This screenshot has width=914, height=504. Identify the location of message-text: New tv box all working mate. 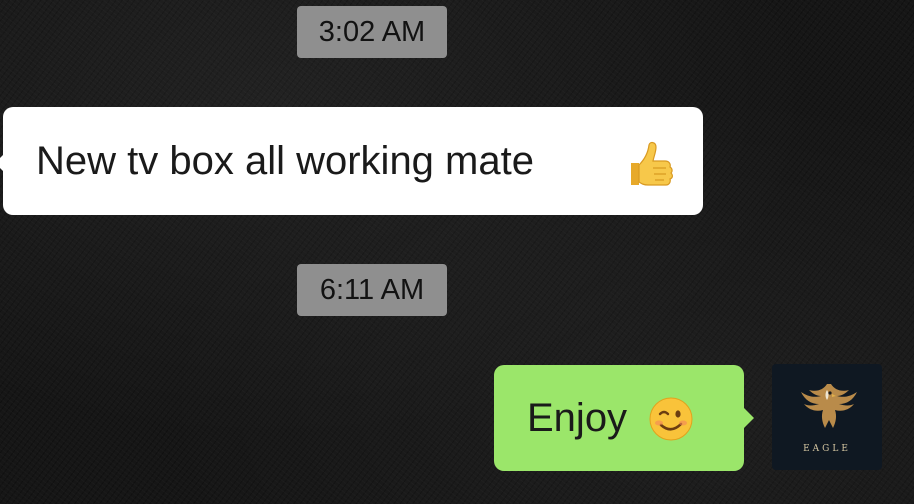
(285, 161).